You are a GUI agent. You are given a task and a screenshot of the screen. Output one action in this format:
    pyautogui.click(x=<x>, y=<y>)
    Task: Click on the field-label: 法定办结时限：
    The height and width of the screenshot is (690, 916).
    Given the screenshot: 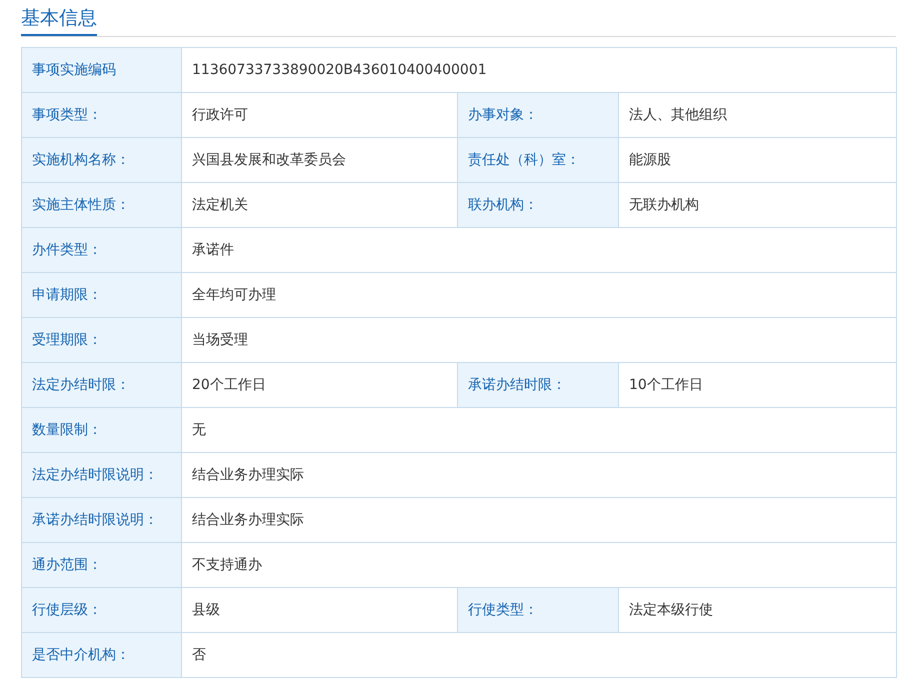 What is the action you would take?
    pyautogui.click(x=81, y=385)
    